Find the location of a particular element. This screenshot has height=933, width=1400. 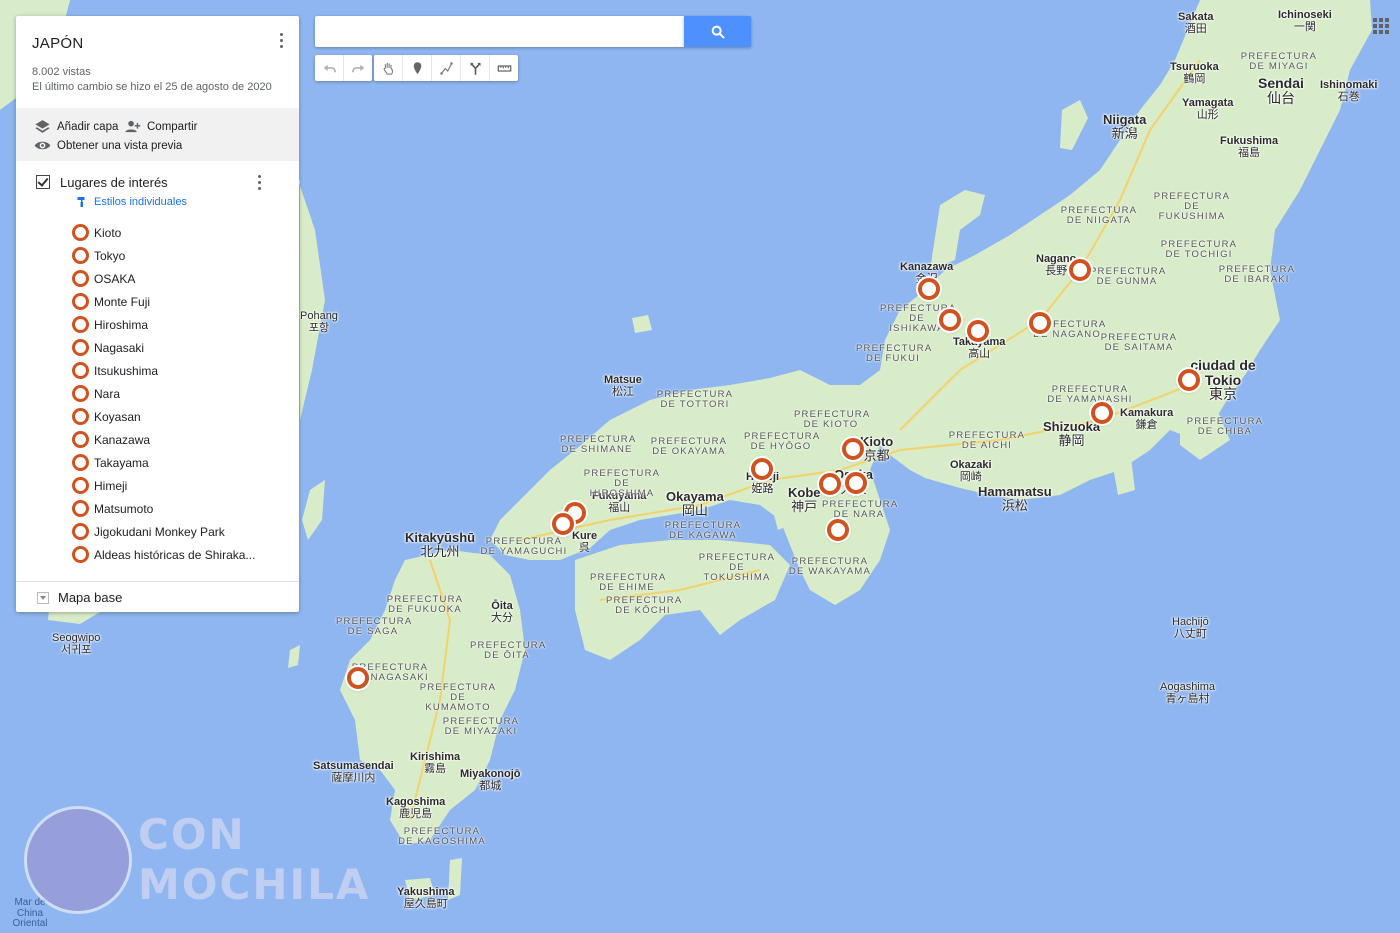

city-name: Aogashima is located at coordinates (1188, 687).